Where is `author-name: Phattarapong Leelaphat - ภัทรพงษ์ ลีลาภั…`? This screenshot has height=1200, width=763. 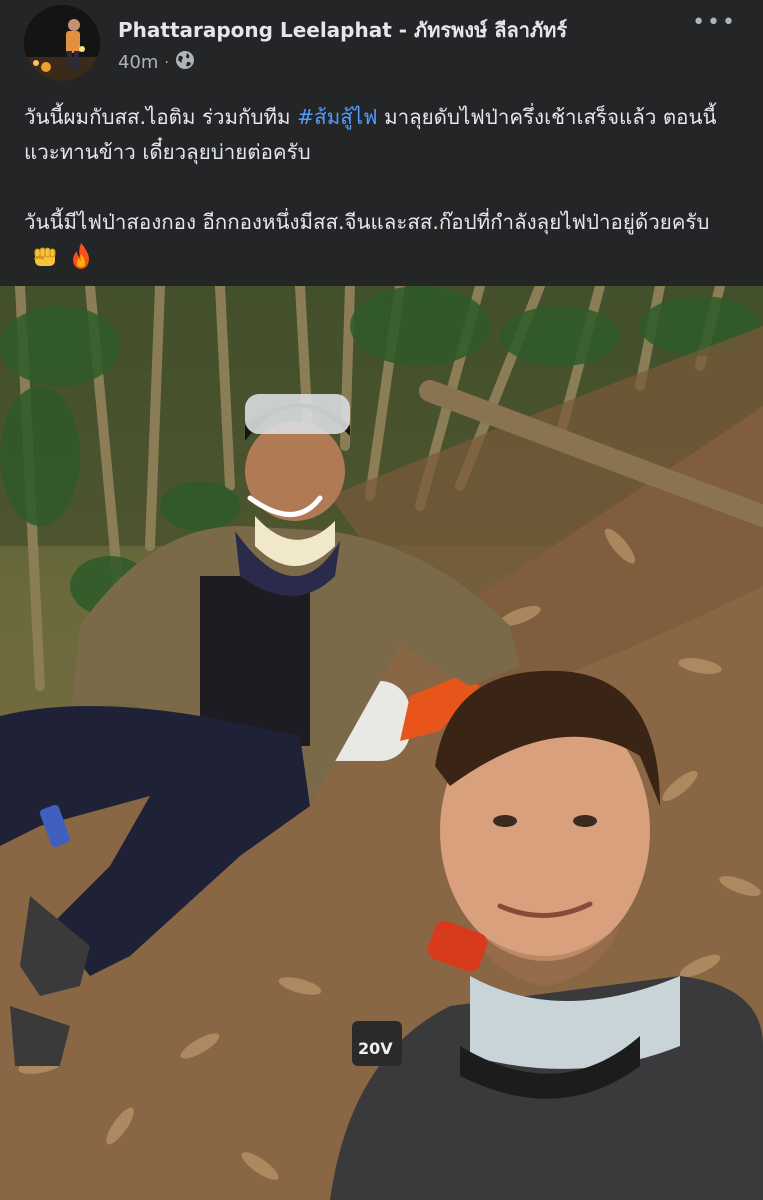
author-name: Phattarapong Leelaphat - ภัทรพงษ์ ลีลาภั… is located at coordinates (342, 30).